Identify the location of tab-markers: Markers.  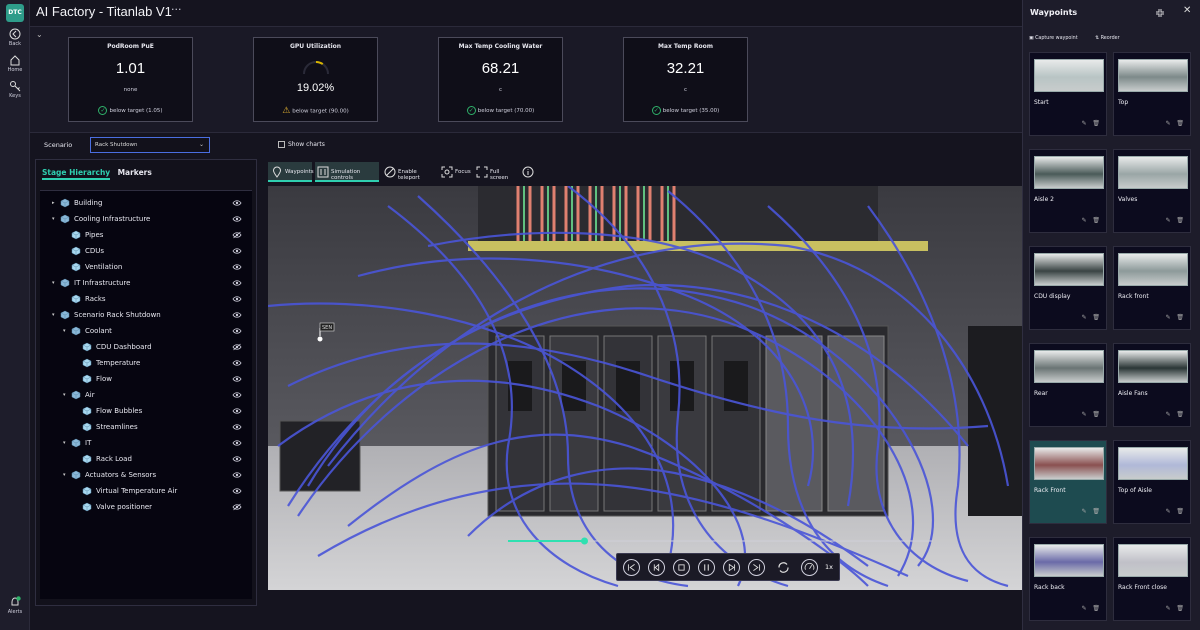
(135, 172).